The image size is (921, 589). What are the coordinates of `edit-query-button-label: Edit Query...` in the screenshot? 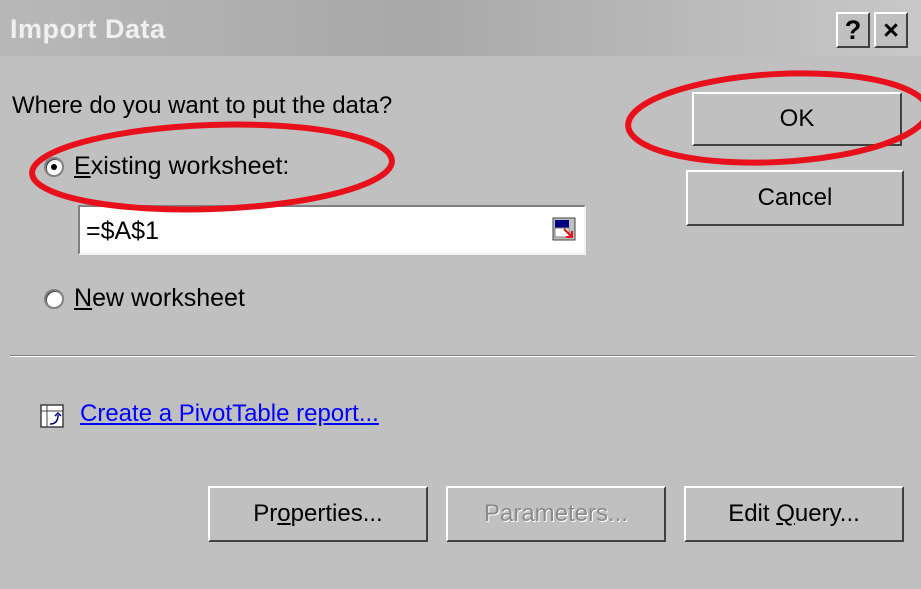 It's located at (794, 513).